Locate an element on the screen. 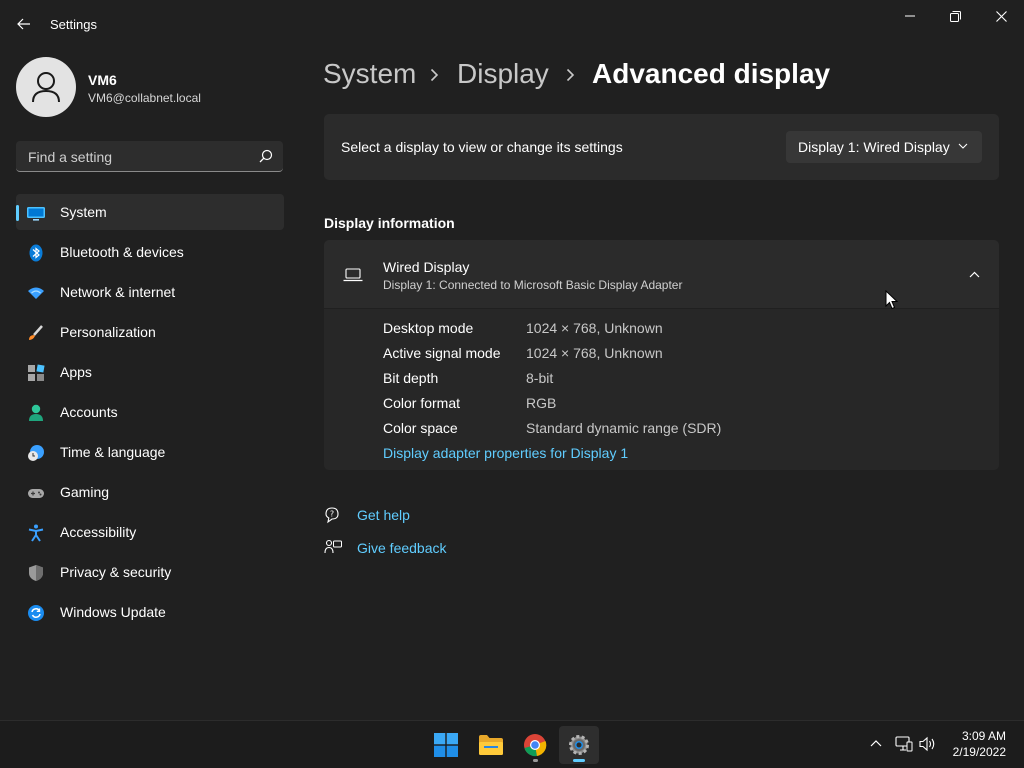 The width and height of the screenshot is (1024, 768). breadcrumb-system: System is located at coordinates (369, 74).